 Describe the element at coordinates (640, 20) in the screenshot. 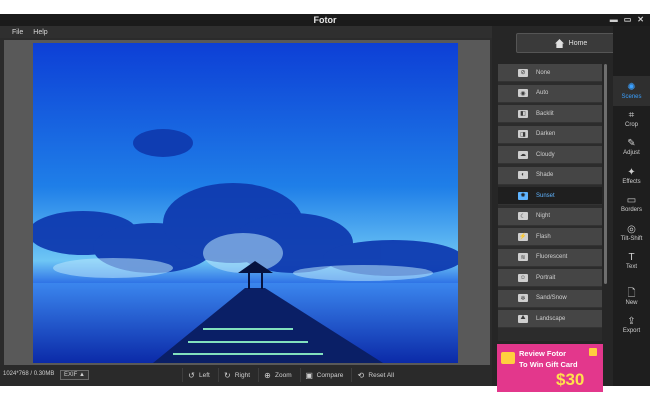

I see `close-icon: ✕` at that location.